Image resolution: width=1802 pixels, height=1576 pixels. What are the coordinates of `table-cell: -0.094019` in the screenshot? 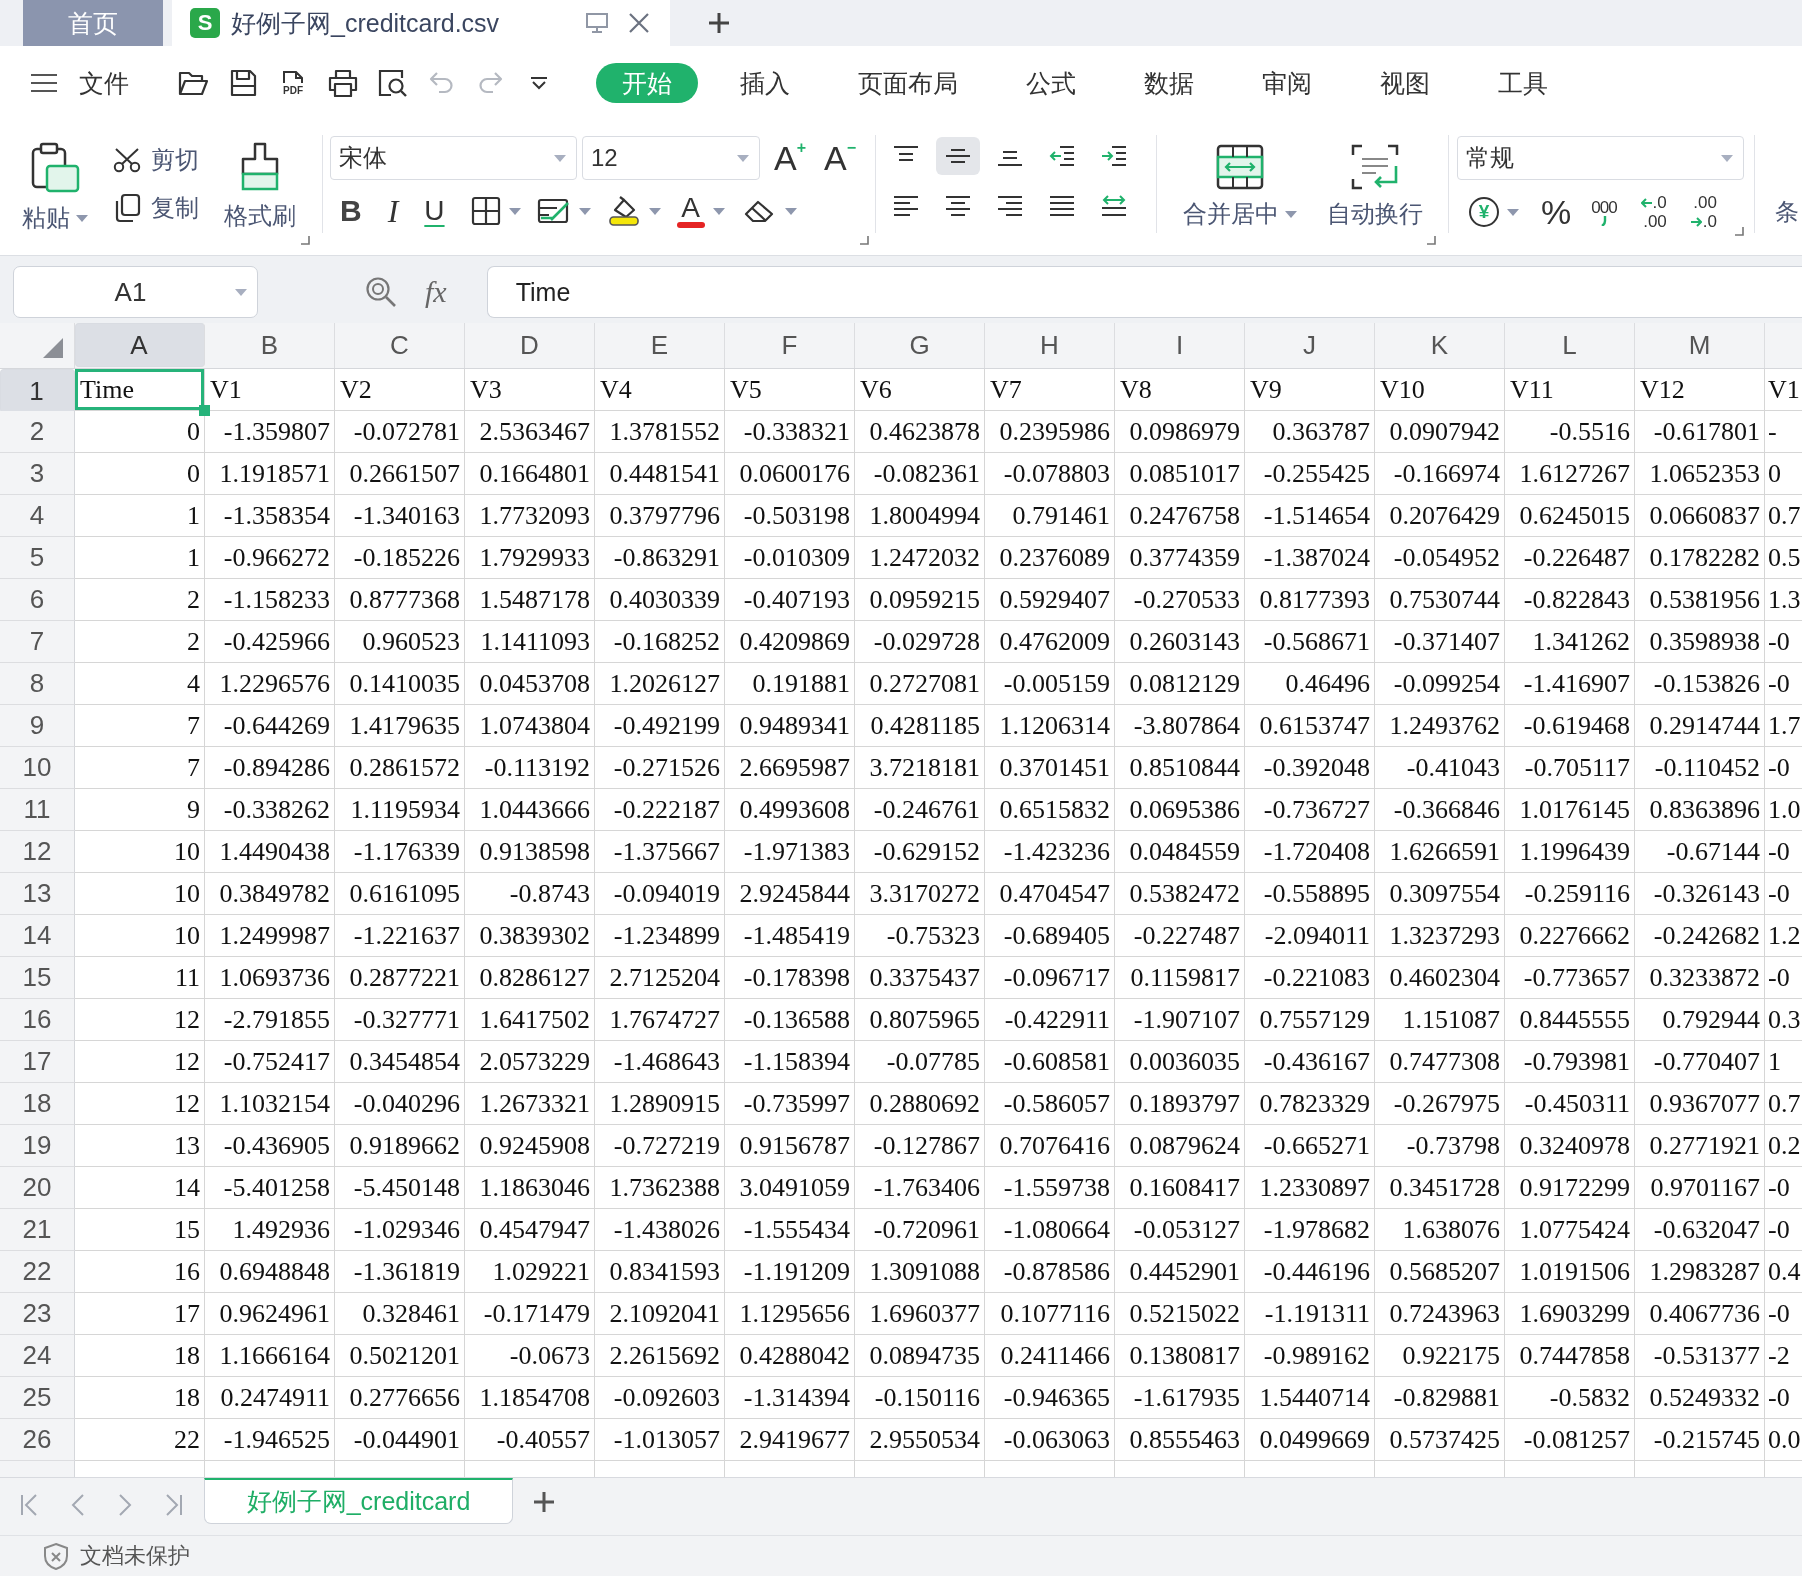 It's located at (660, 894).